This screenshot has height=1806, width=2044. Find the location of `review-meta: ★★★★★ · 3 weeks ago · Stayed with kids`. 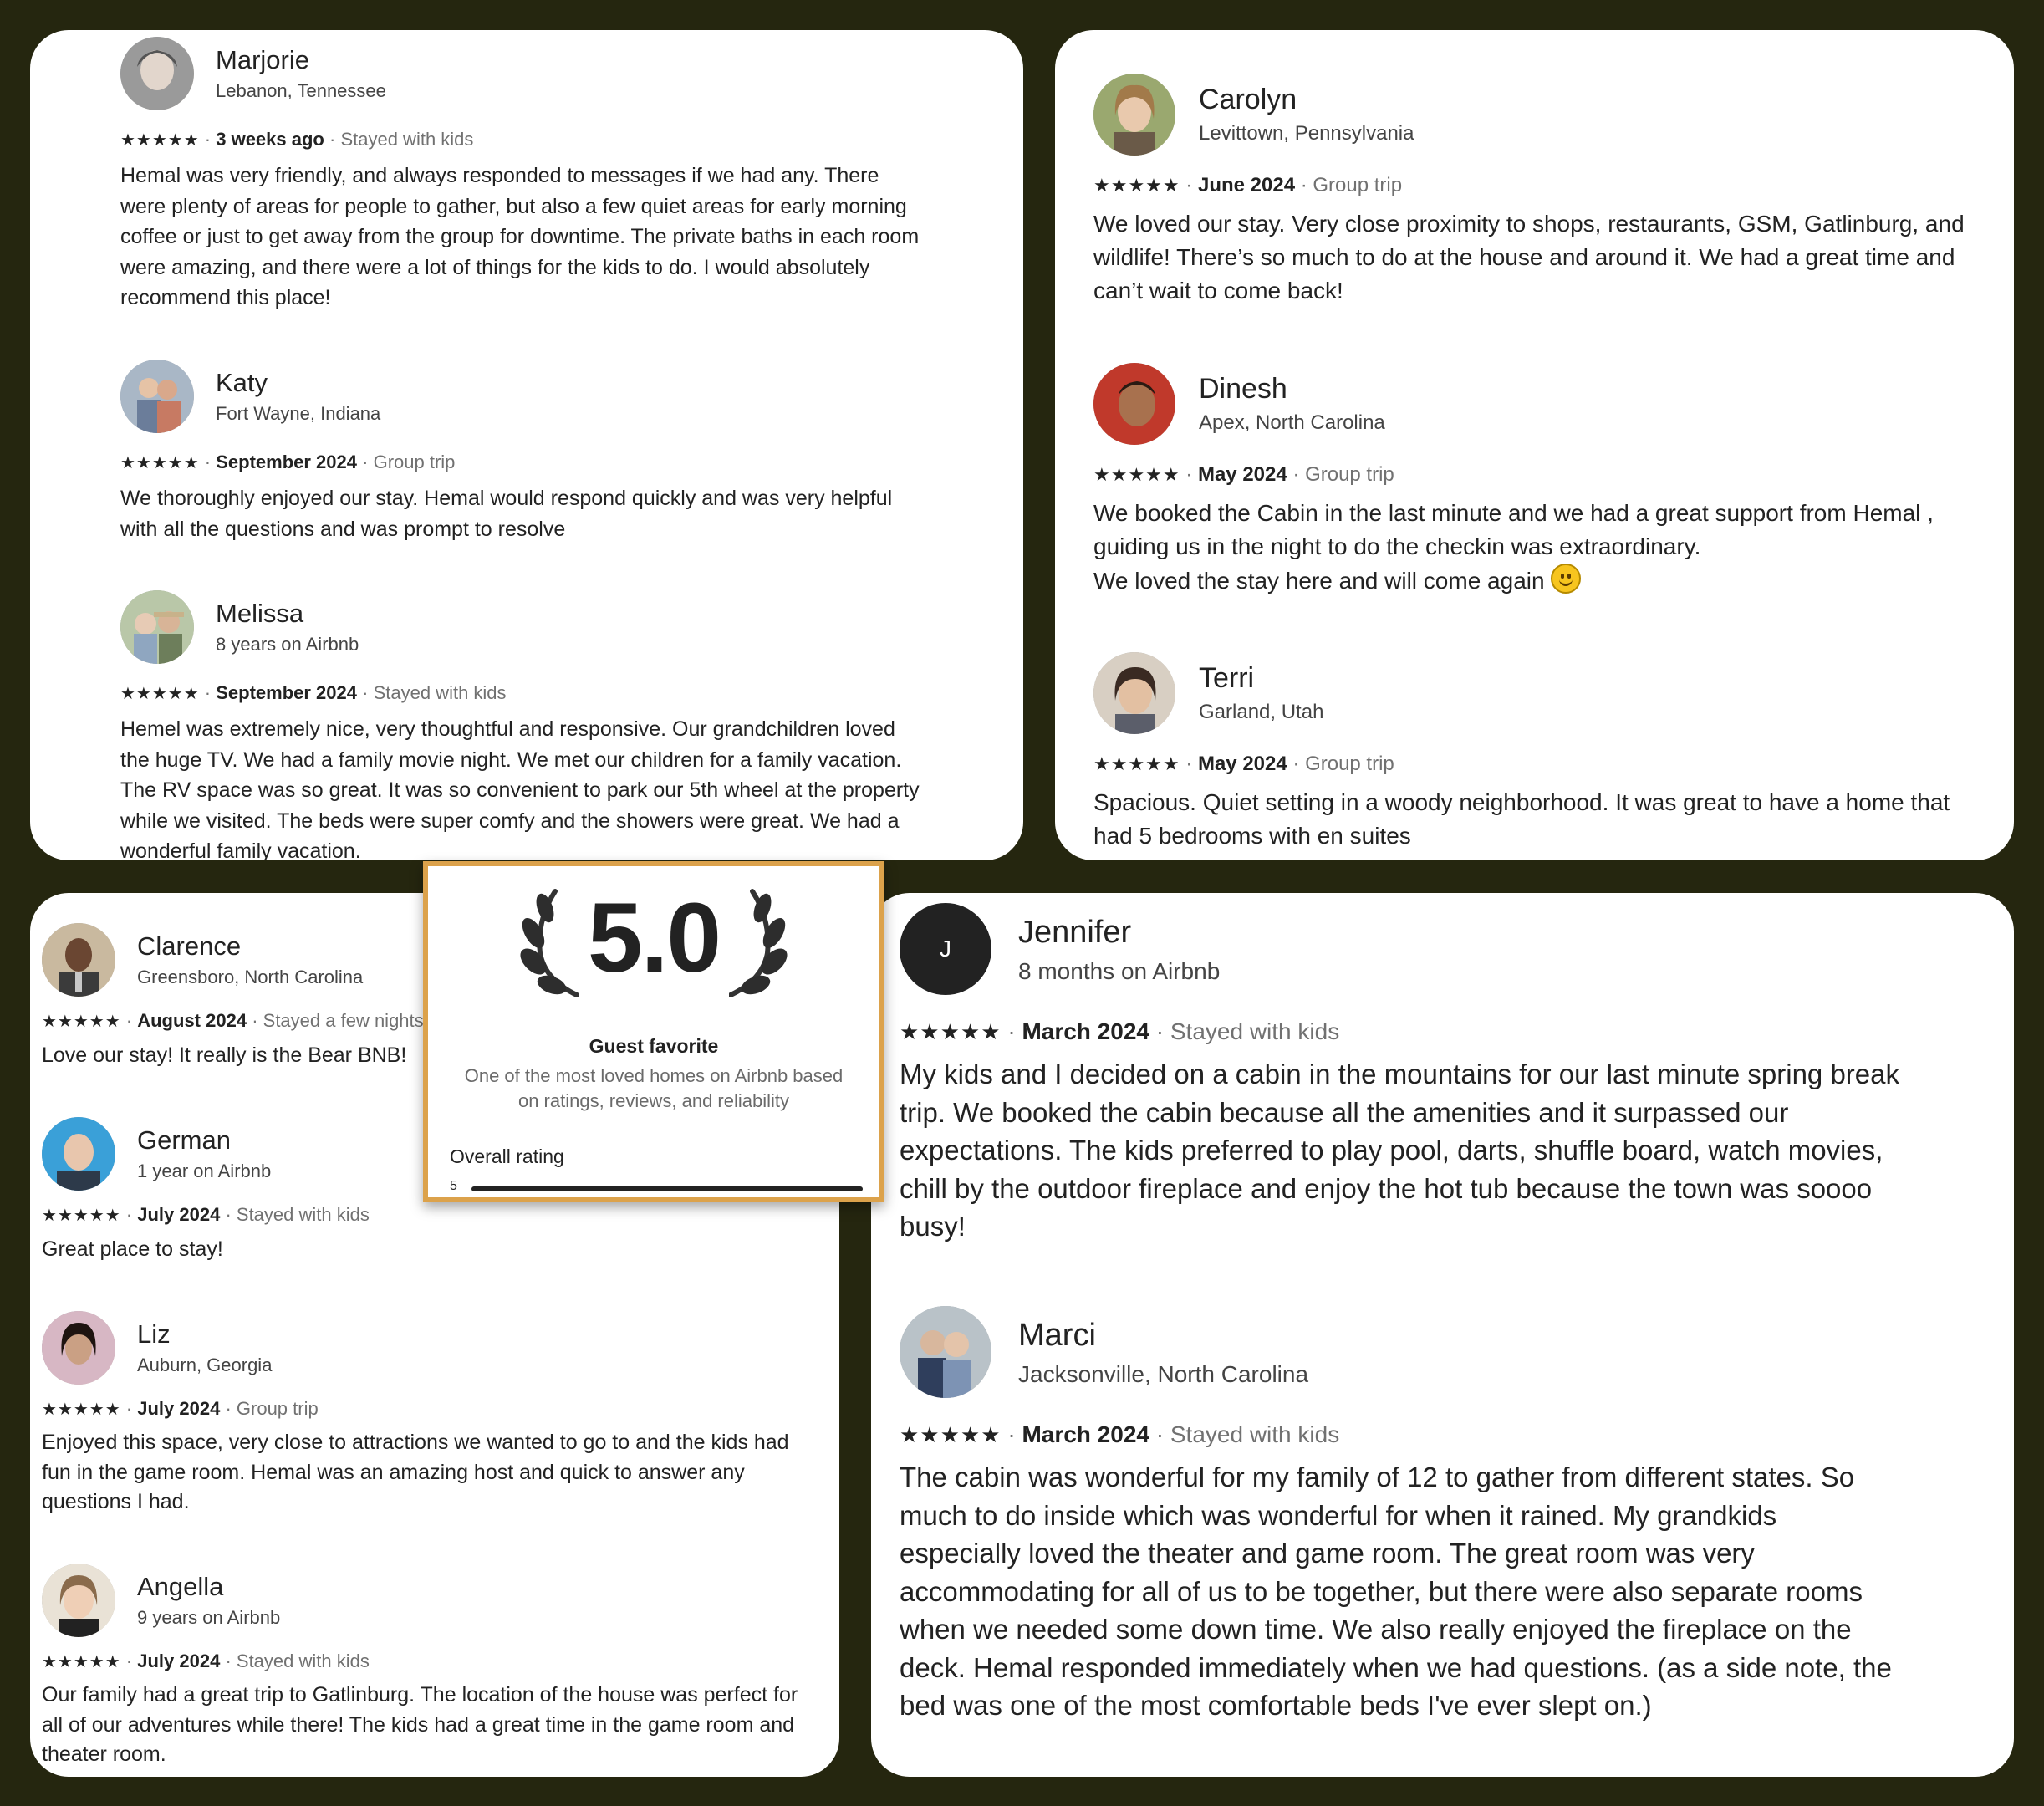

review-meta: ★★★★★ · 3 weeks ago · Stayed with kids is located at coordinates (296, 139).